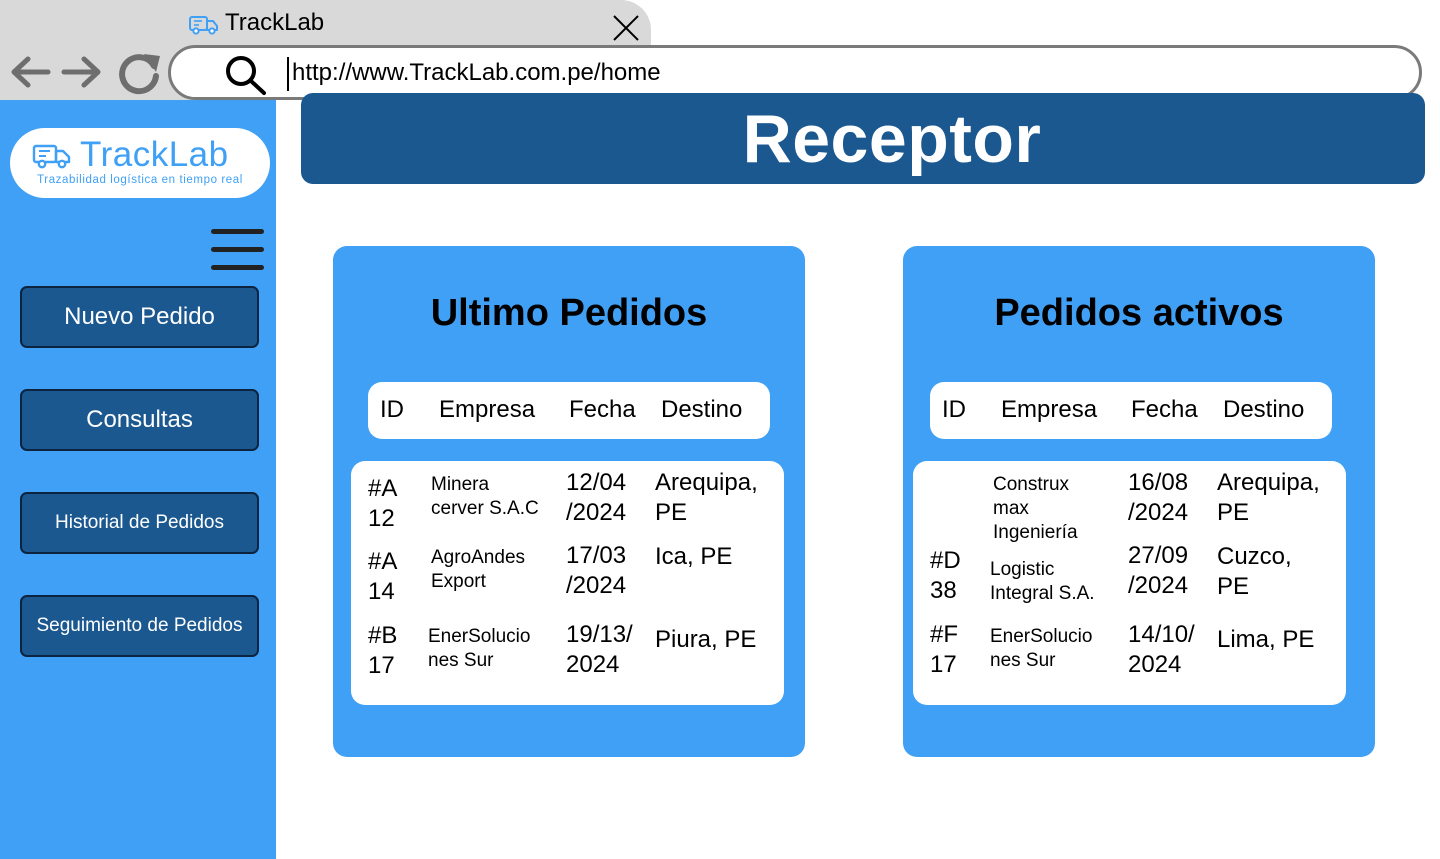 The width and height of the screenshot is (1440, 859). What do you see at coordinates (383, 503) in the screenshot?
I see `cell-id: #A 12` at bounding box center [383, 503].